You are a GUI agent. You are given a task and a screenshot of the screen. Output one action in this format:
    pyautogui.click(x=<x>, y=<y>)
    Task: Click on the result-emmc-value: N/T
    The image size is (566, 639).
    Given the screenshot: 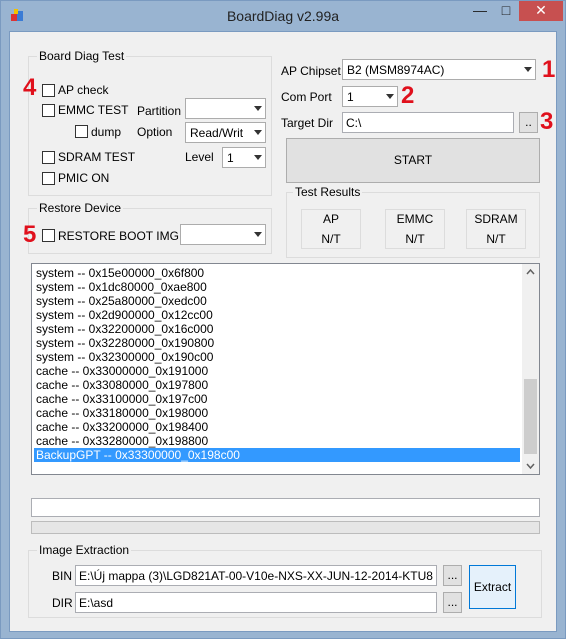 What is the action you would take?
    pyautogui.click(x=415, y=239)
    